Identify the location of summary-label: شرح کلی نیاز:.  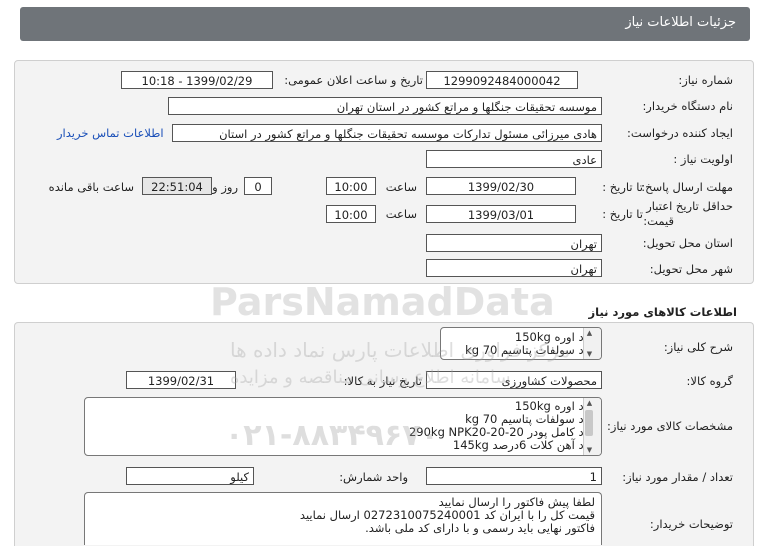
(698, 347).